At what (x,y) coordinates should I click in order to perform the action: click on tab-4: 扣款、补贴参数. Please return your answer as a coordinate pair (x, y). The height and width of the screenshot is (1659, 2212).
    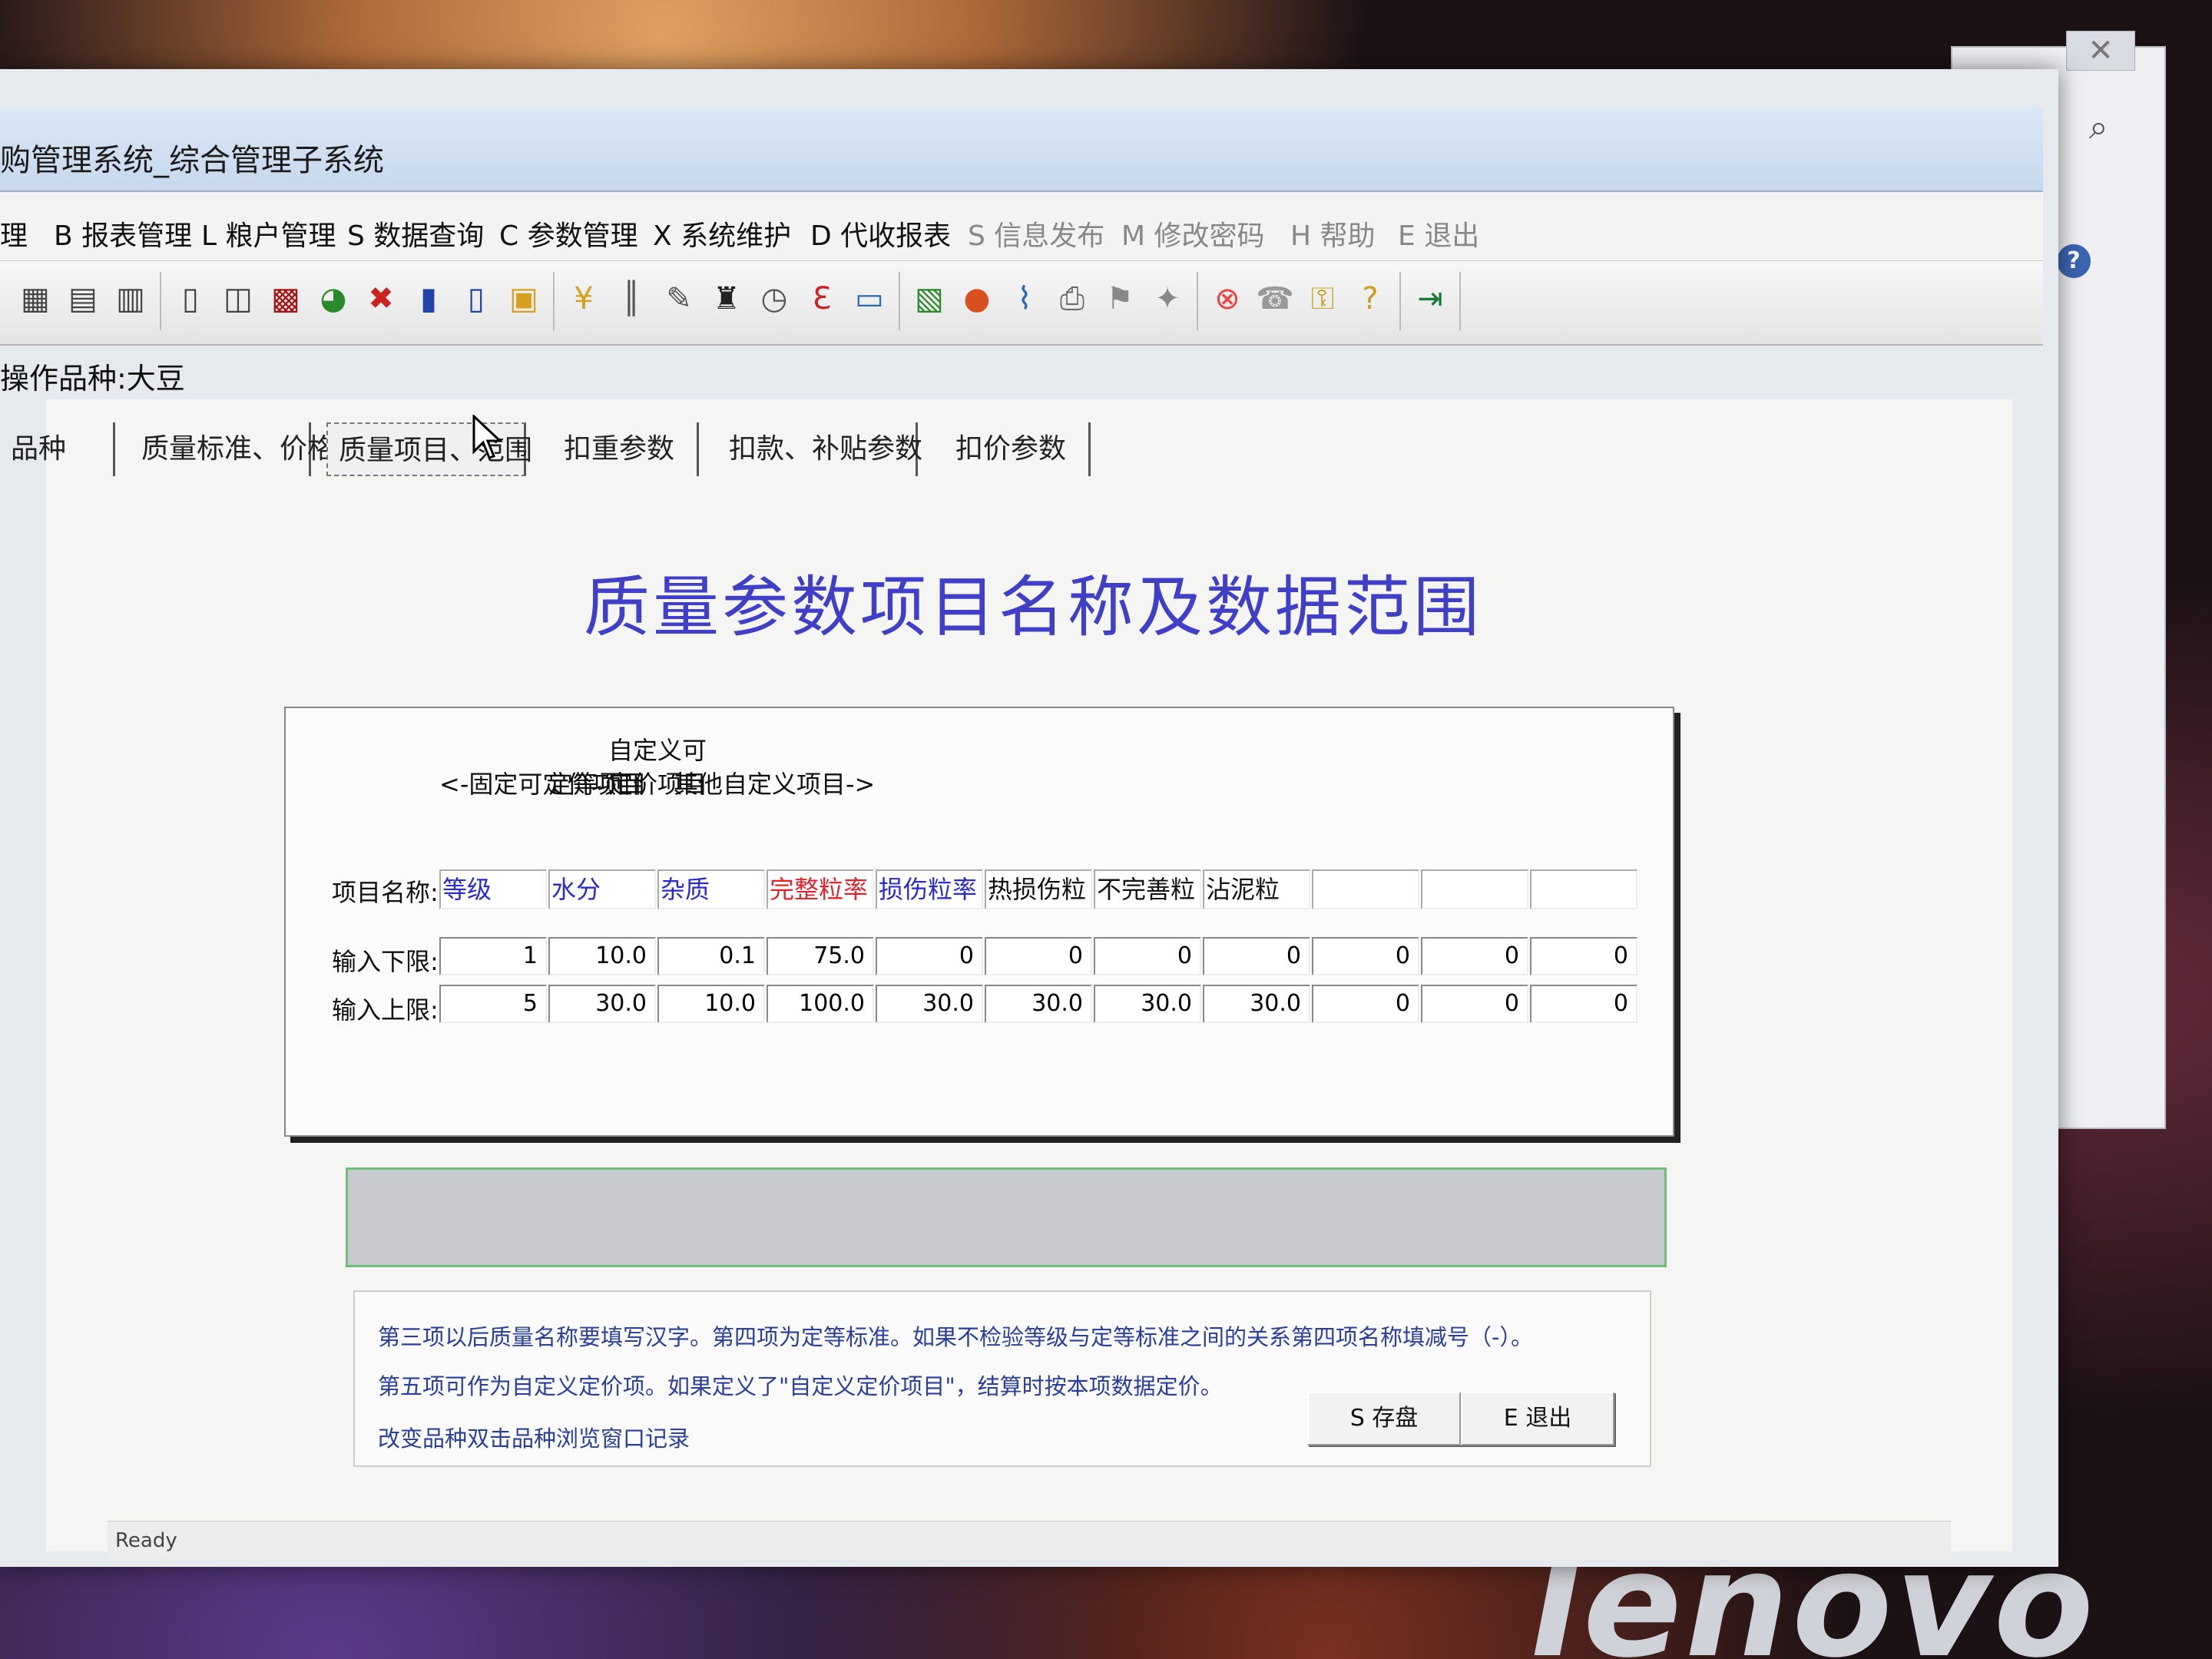
    Looking at the image, I should click on (820, 449).